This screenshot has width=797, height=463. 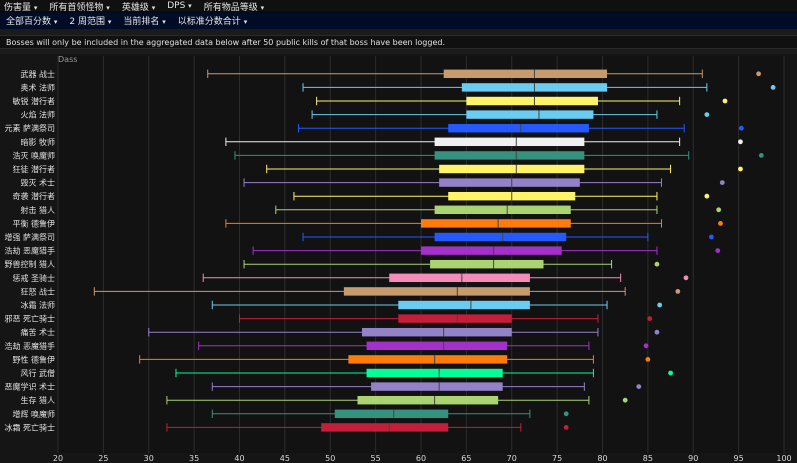 What do you see at coordinates (398, 20) in the screenshot?
I see `sub-nav: 全部百分数 ▾ 2 周范围 ▾ 当前排名 ▾ 以标准分数合计 ▾` at bounding box center [398, 20].